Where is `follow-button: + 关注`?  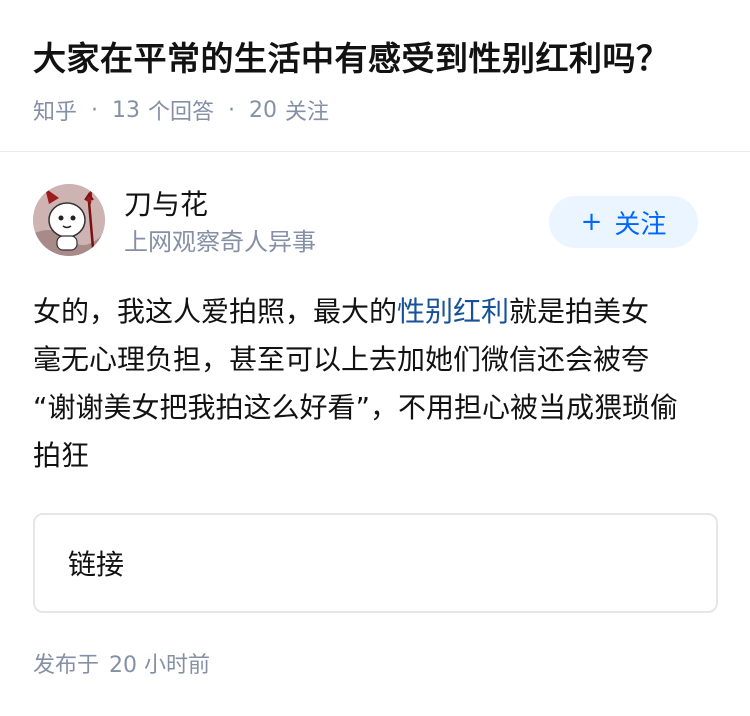
follow-button: + 关注 is located at coordinates (623, 222).